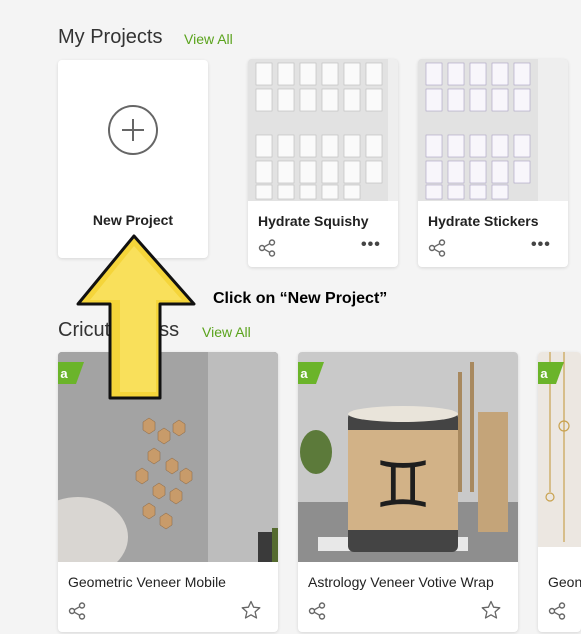  I want to click on access-card-geon: a Geon, so click(559, 492).